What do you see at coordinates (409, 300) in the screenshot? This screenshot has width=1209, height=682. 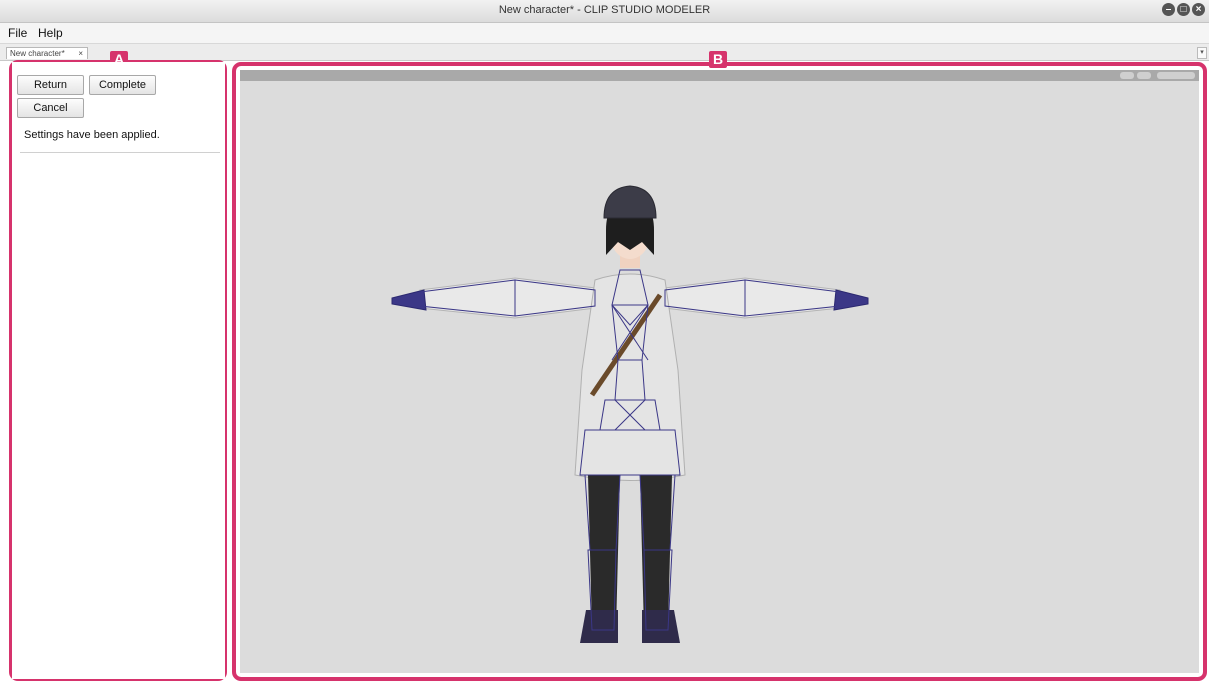 I see `left-hand` at bounding box center [409, 300].